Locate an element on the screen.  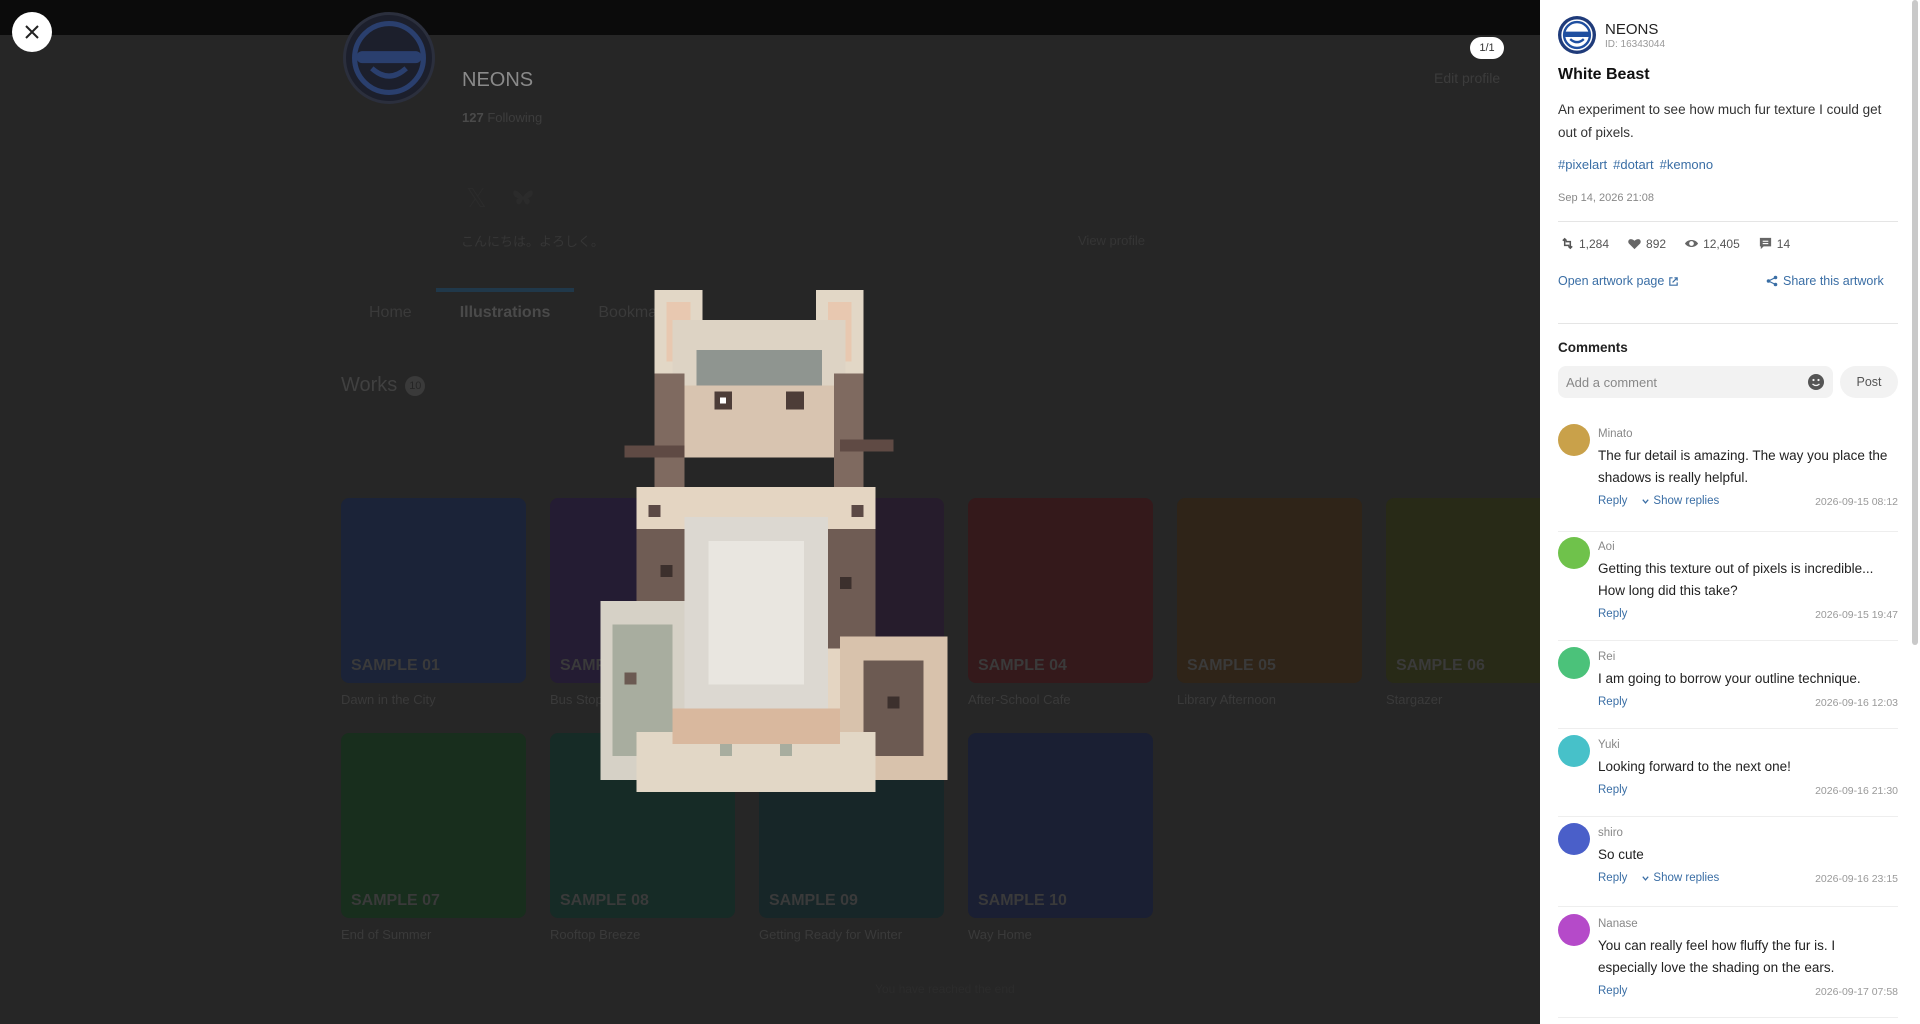
comment-stat: 14 is located at coordinates (1774, 243).